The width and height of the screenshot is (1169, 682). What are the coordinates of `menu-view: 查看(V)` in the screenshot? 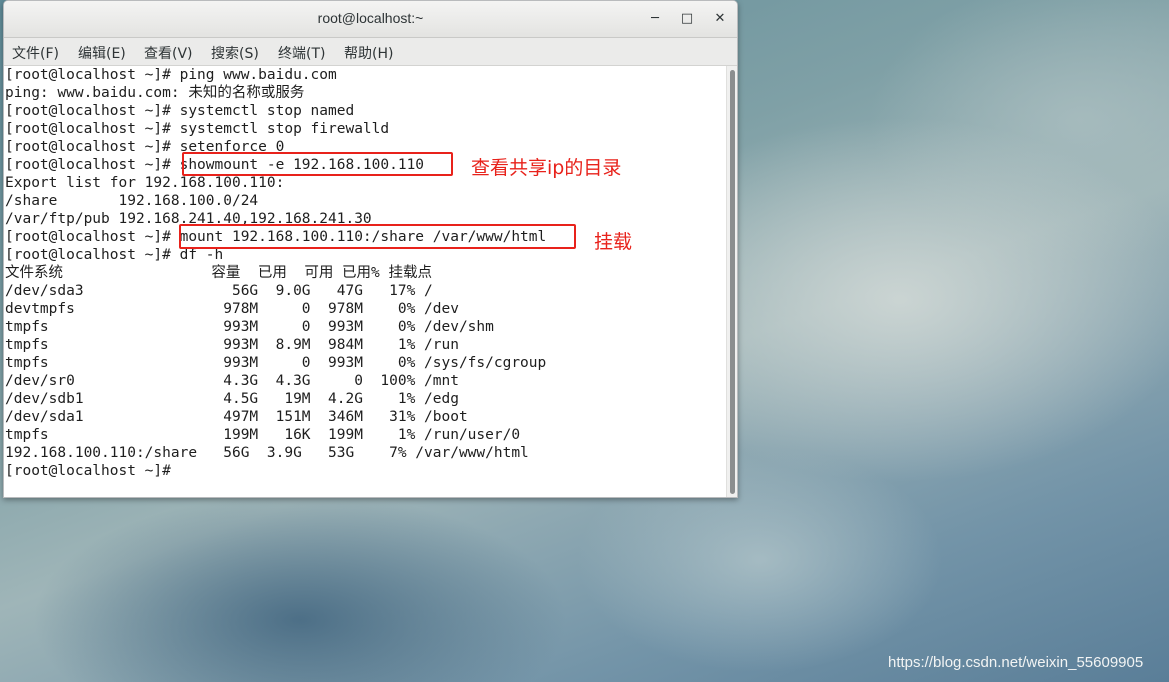 It's located at (168, 53).